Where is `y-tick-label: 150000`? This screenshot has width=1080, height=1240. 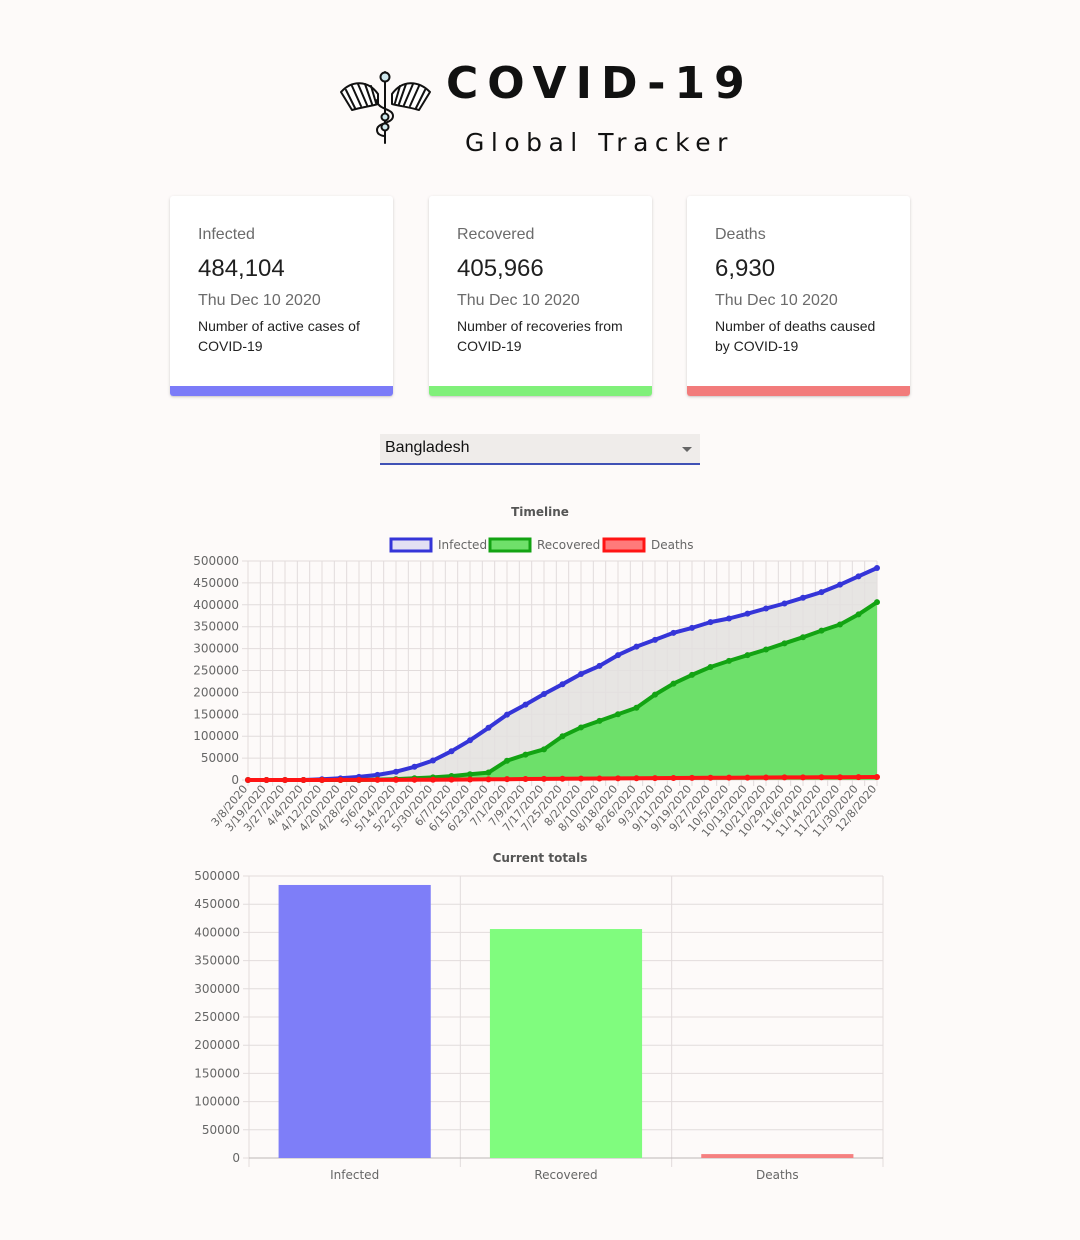 y-tick-label: 150000 is located at coordinates (216, 714).